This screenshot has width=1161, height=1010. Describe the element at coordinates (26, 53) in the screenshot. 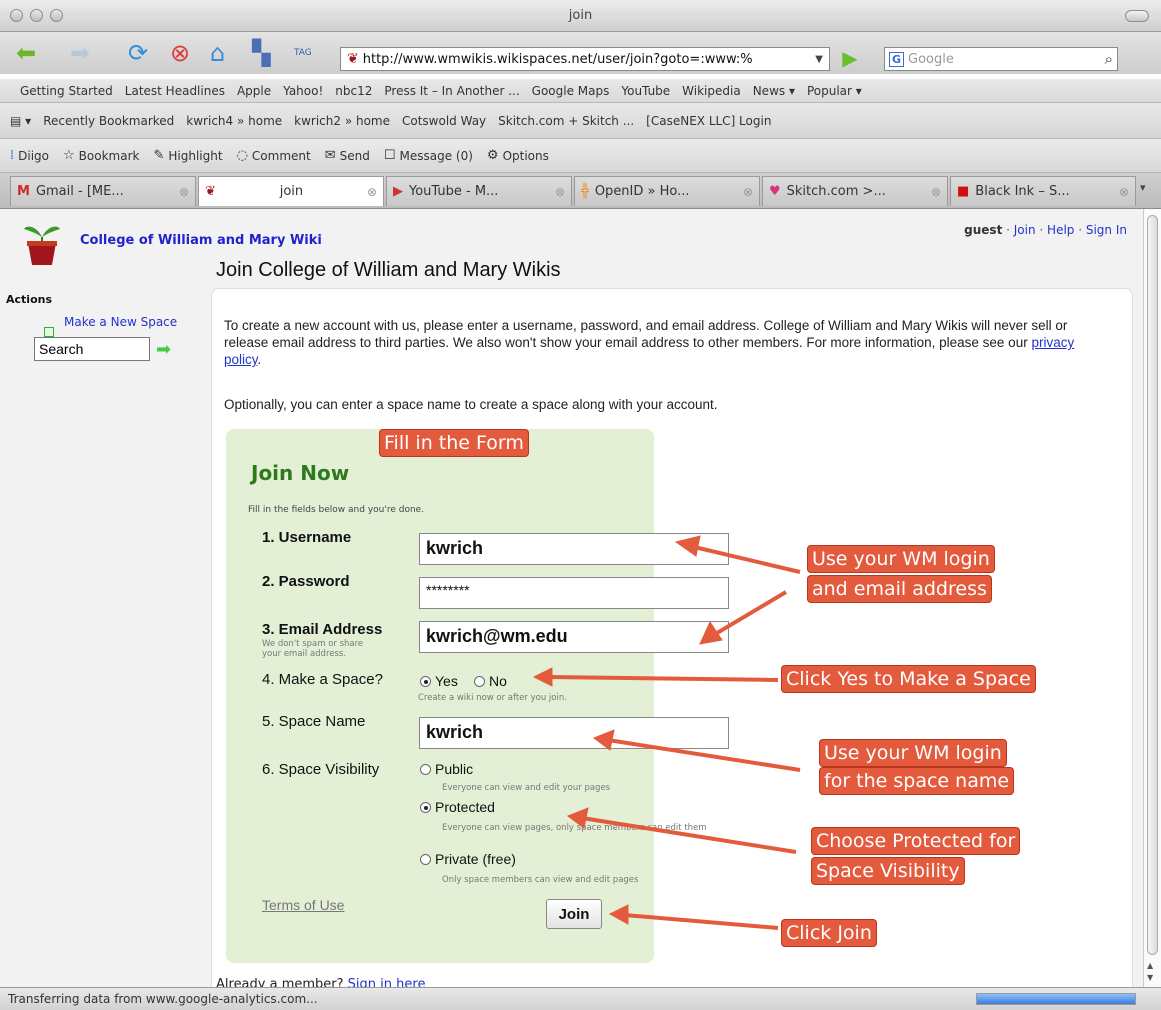

I see `back-arrow-icon: ⬅` at that location.